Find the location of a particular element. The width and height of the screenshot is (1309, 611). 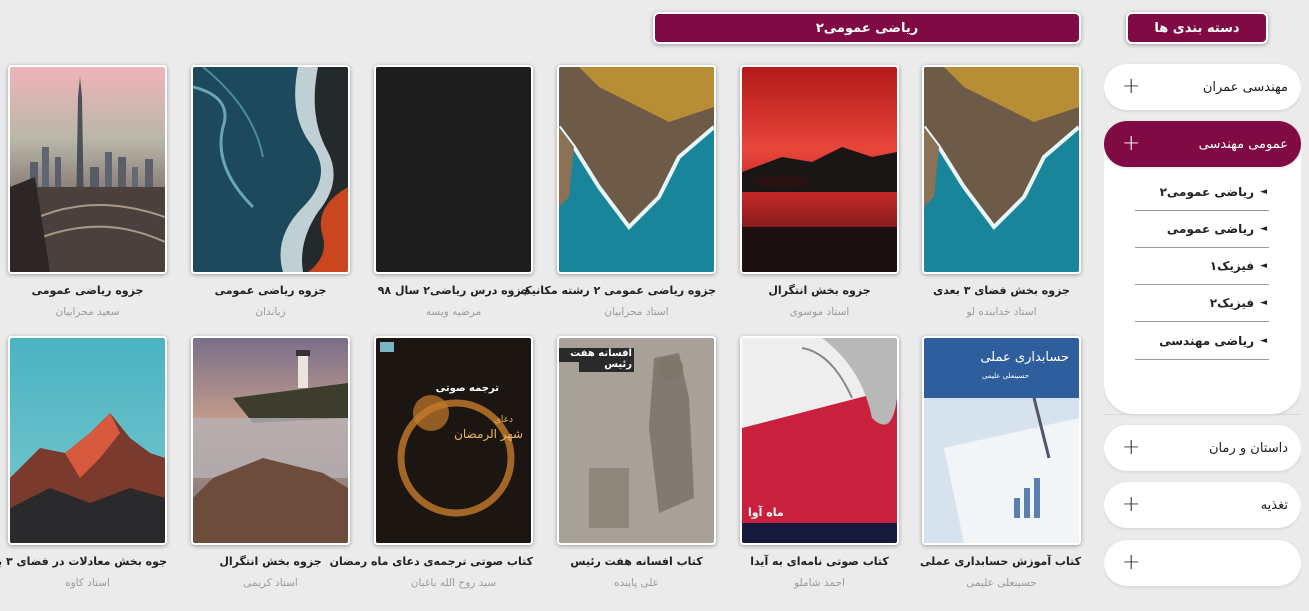

book-cover-image: ترجمه صوتی دعای شهر الرمضان is located at coordinates (453, 440).